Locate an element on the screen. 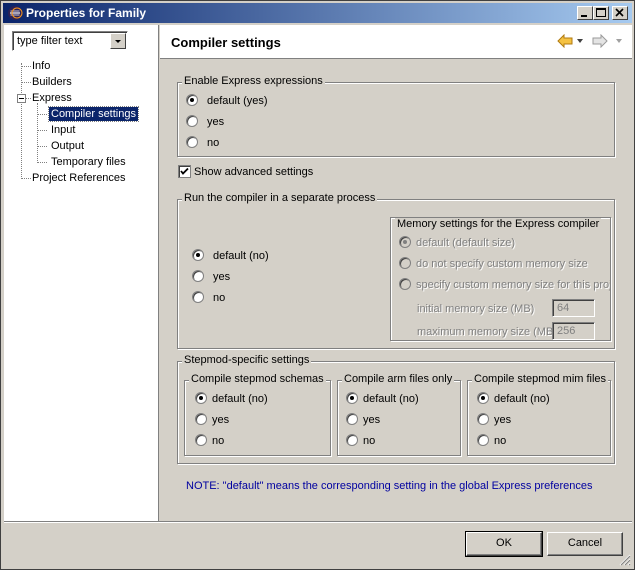 This screenshot has width=635, height=570. group-label: Compile arm files only is located at coordinates (398, 379).